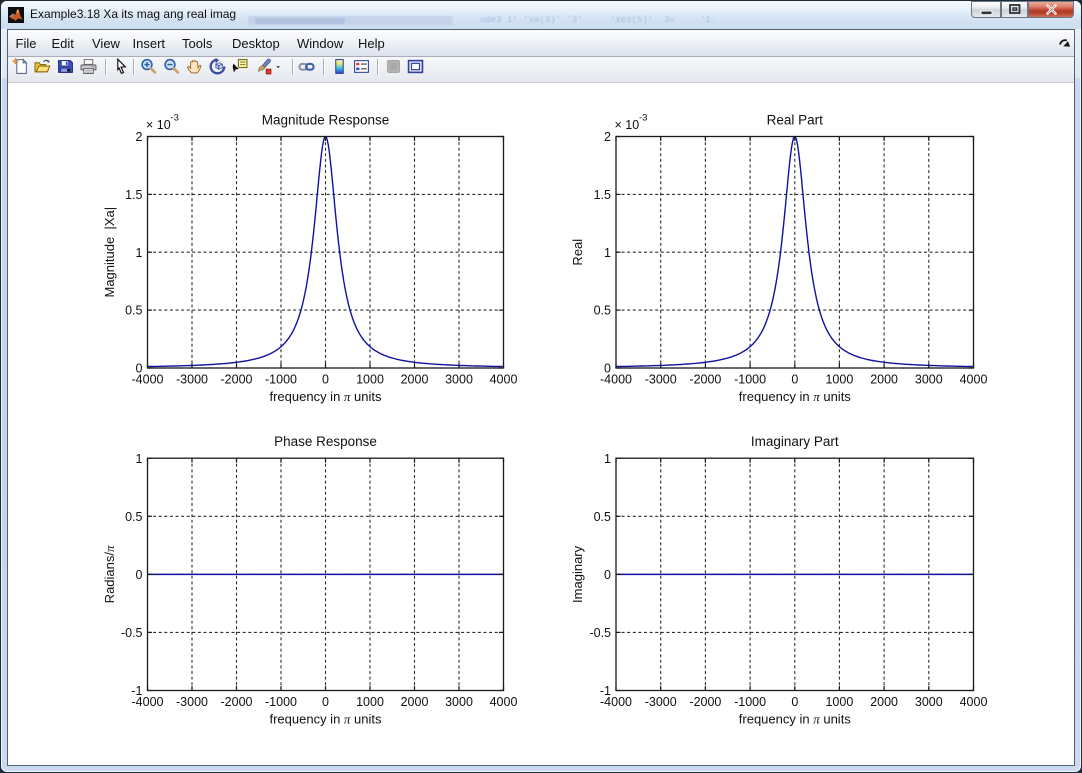 This screenshot has height=773, width=1082. What do you see at coordinates (326, 120) in the screenshot?
I see `svg-text: Magnitude Response` at bounding box center [326, 120].